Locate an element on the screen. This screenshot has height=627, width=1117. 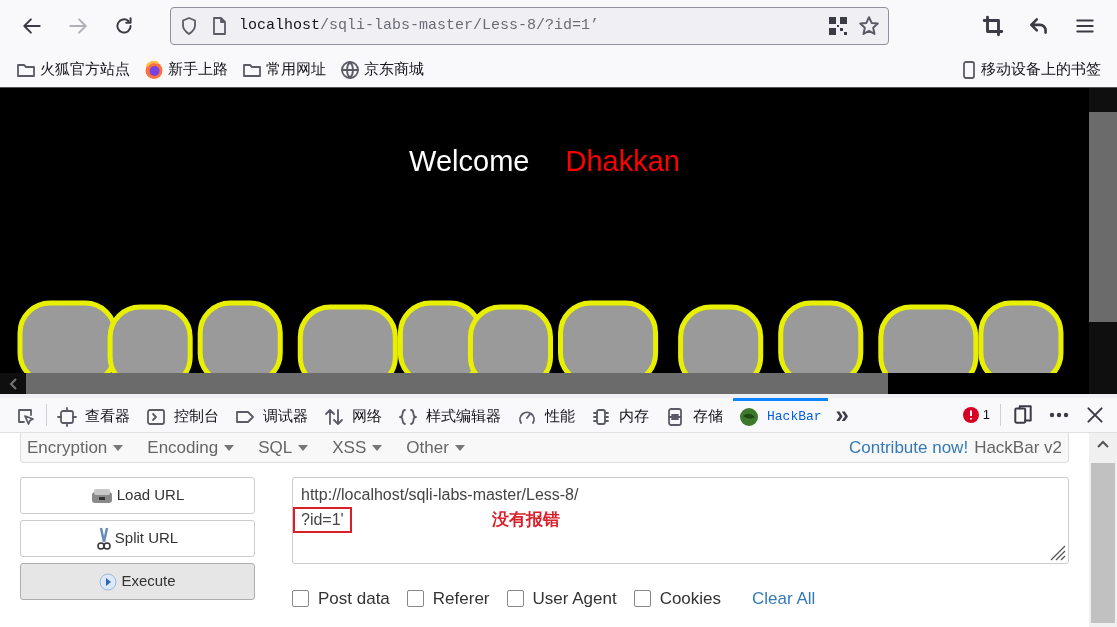
overflow-chevron: » is located at coordinates (842, 415).